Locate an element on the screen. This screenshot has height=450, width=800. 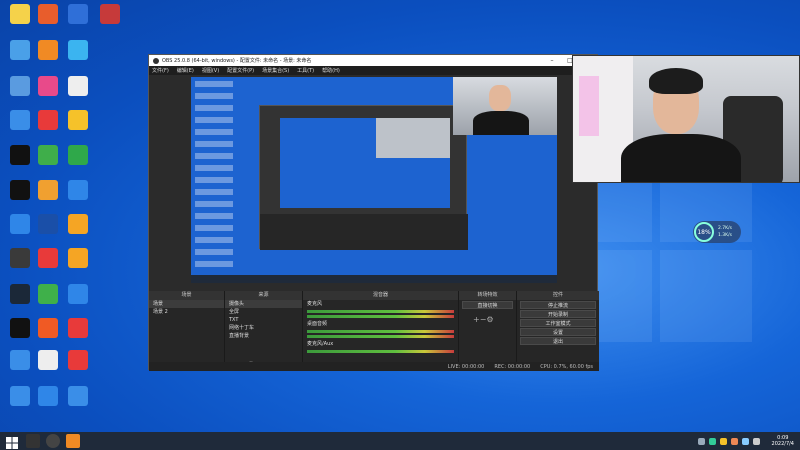
menu-scene-collection: 场景集合(S) is located at coordinates (275, 70).